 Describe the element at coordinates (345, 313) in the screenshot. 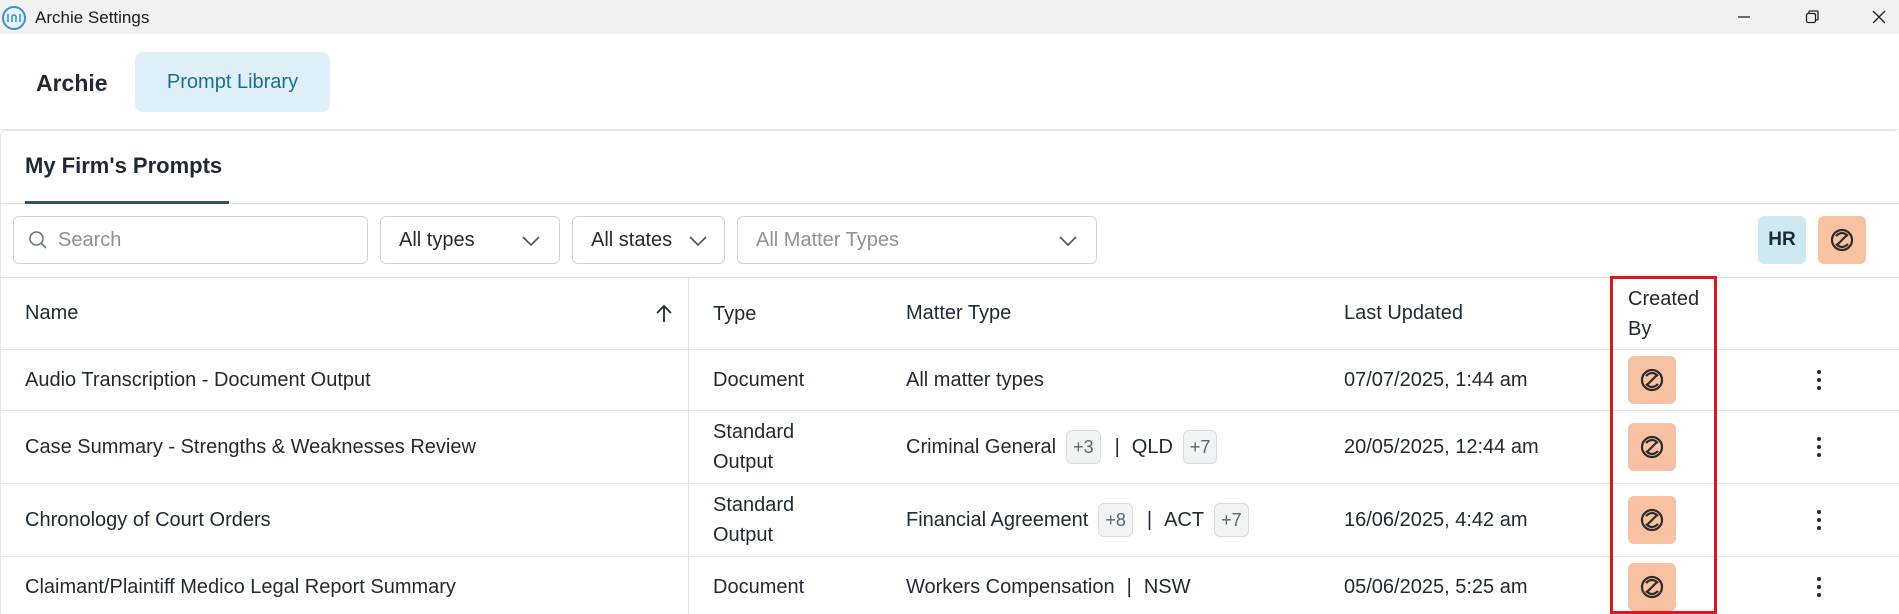

I see `column-header-name: Name` at that location.